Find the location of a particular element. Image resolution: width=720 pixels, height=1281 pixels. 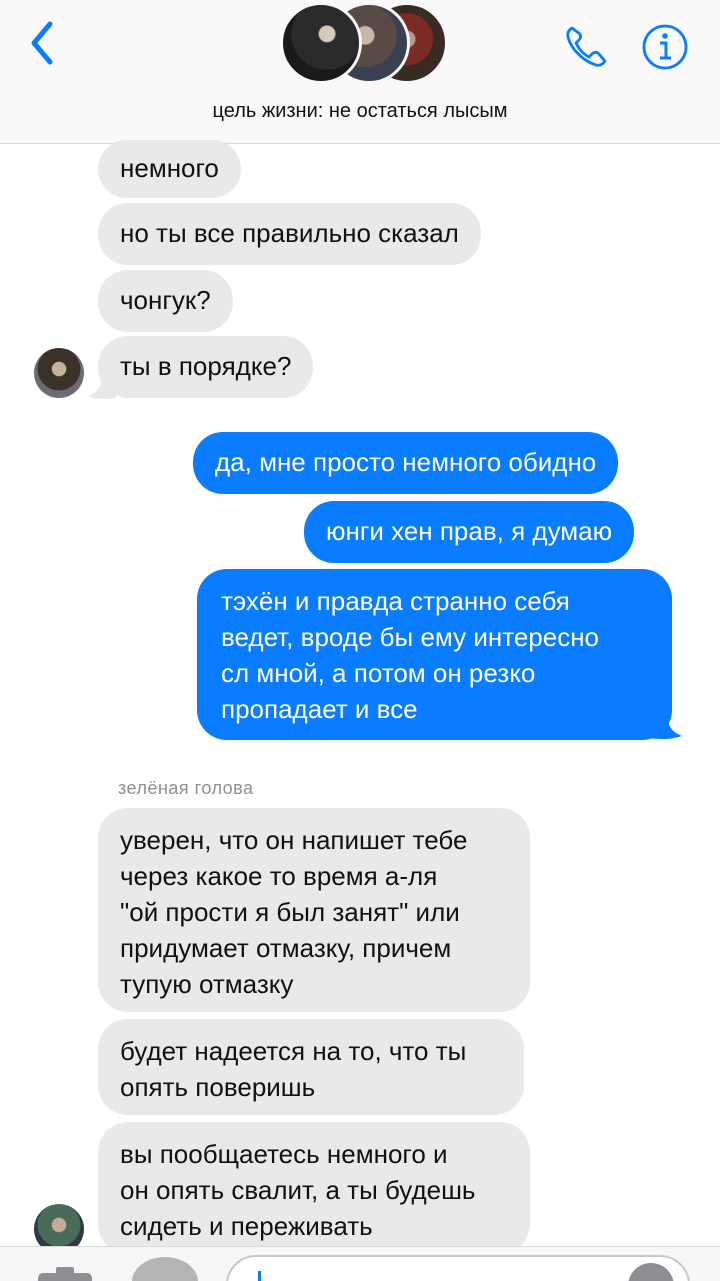

sender-name: зелёная голова is located at coordinates (186, 788).